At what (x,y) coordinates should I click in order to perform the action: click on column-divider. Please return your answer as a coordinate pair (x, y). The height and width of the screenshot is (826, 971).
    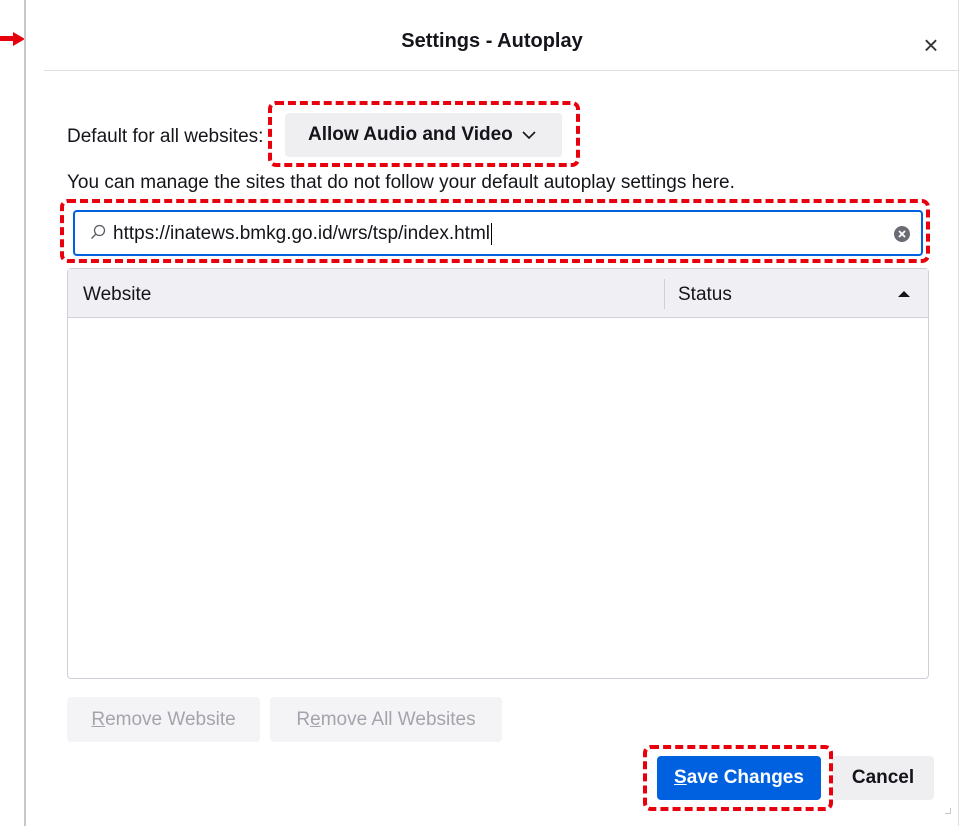
    Looking at the image, I should click on (664, 294).